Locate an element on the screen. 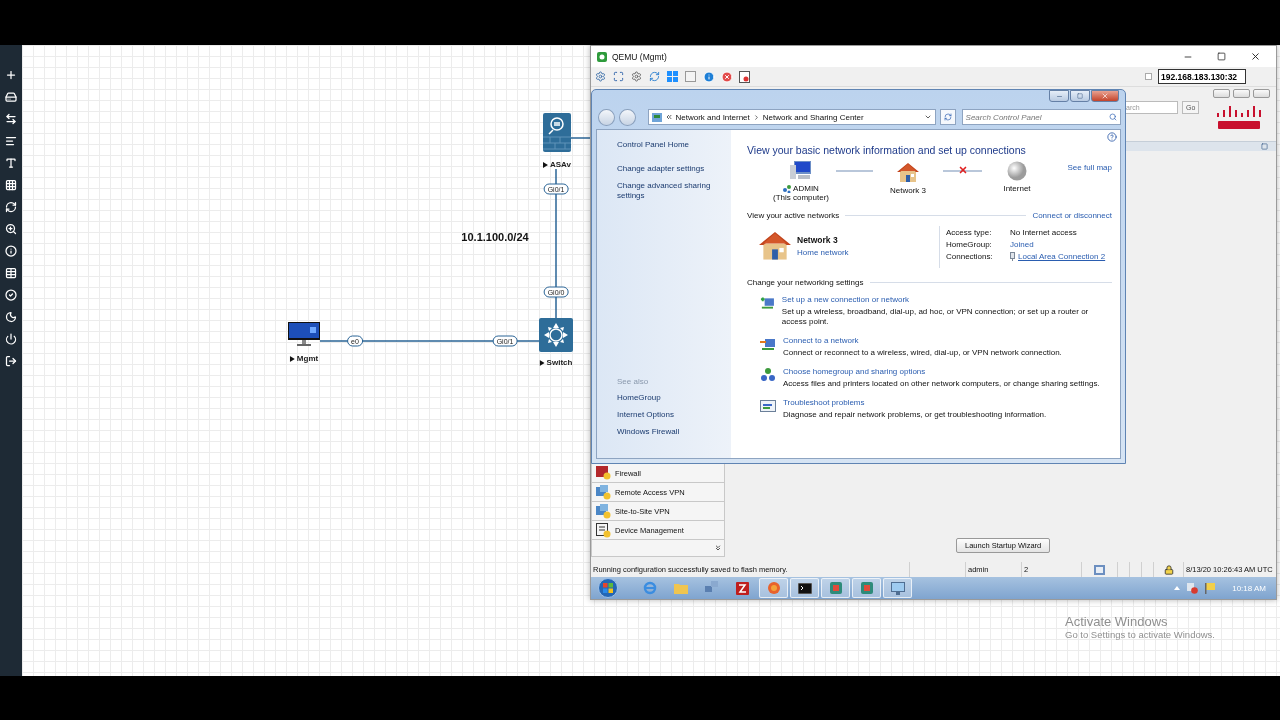 The image size is (1280, 720). sidebar-link: HomeGroup is located at coordinates (666, 398).